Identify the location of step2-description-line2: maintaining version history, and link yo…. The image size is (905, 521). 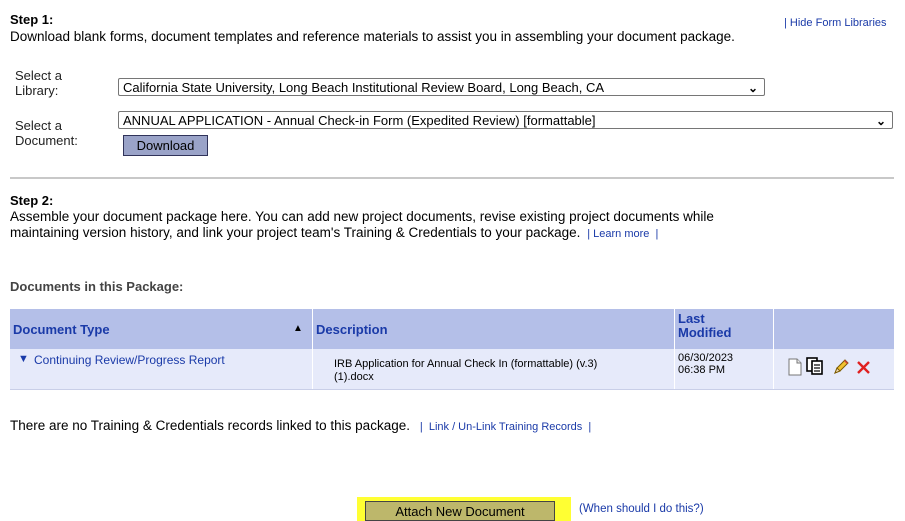
(295, 232).